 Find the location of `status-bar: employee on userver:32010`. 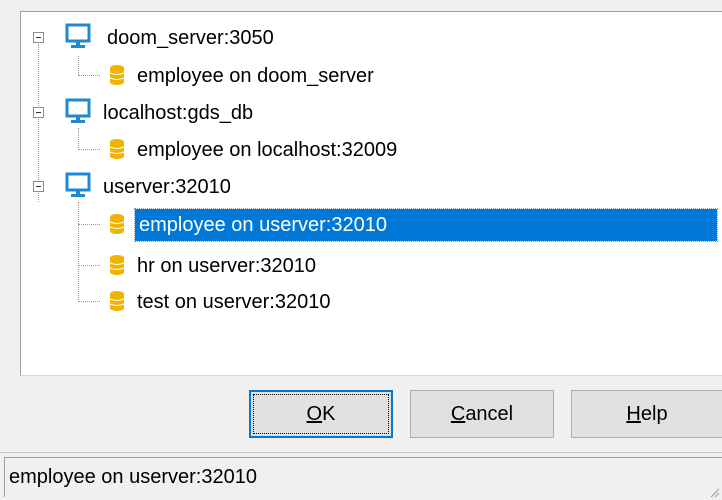

status-bar: employee on userver:32010 is located at coordinates (361, 476).